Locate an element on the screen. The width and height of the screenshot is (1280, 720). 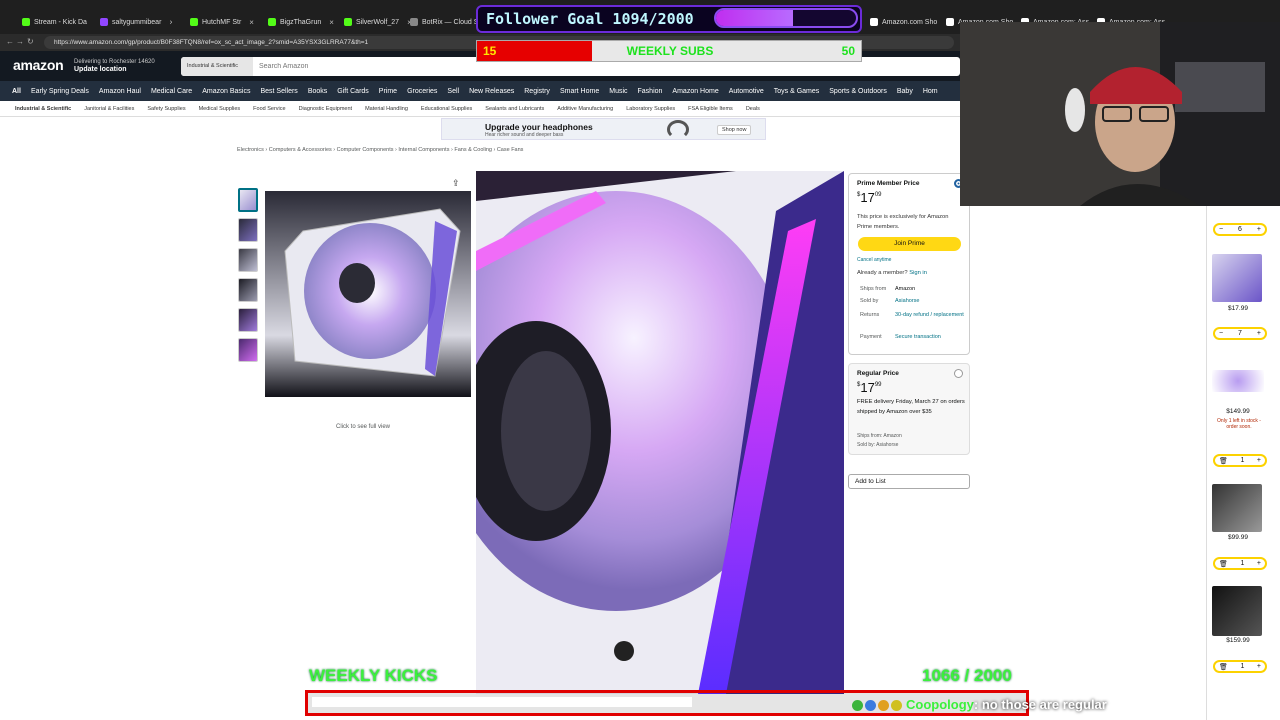
add-to-list-button: Add to List is located at coordinates (909, 481).